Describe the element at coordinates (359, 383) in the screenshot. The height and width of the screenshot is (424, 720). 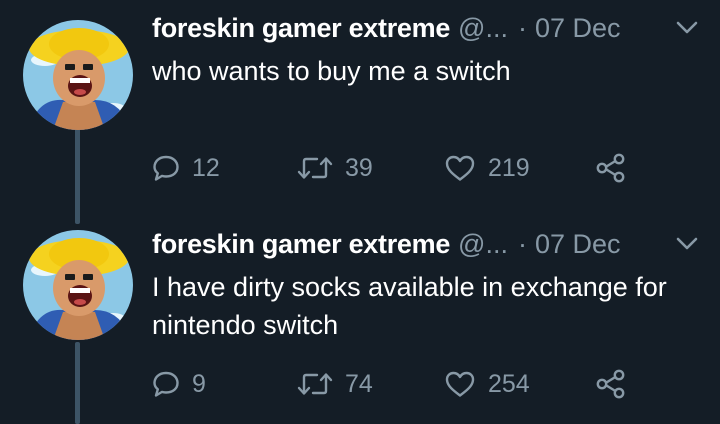
I see `retweet-count: 74` at that location.